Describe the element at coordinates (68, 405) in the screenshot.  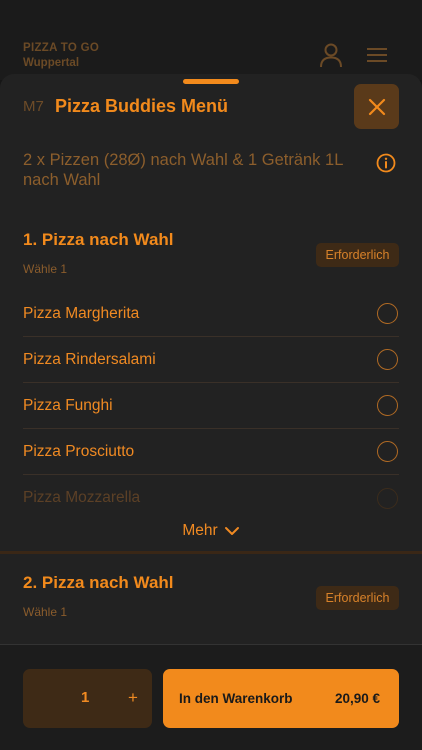
I see `option-label: Pizza Funghi` at that location.